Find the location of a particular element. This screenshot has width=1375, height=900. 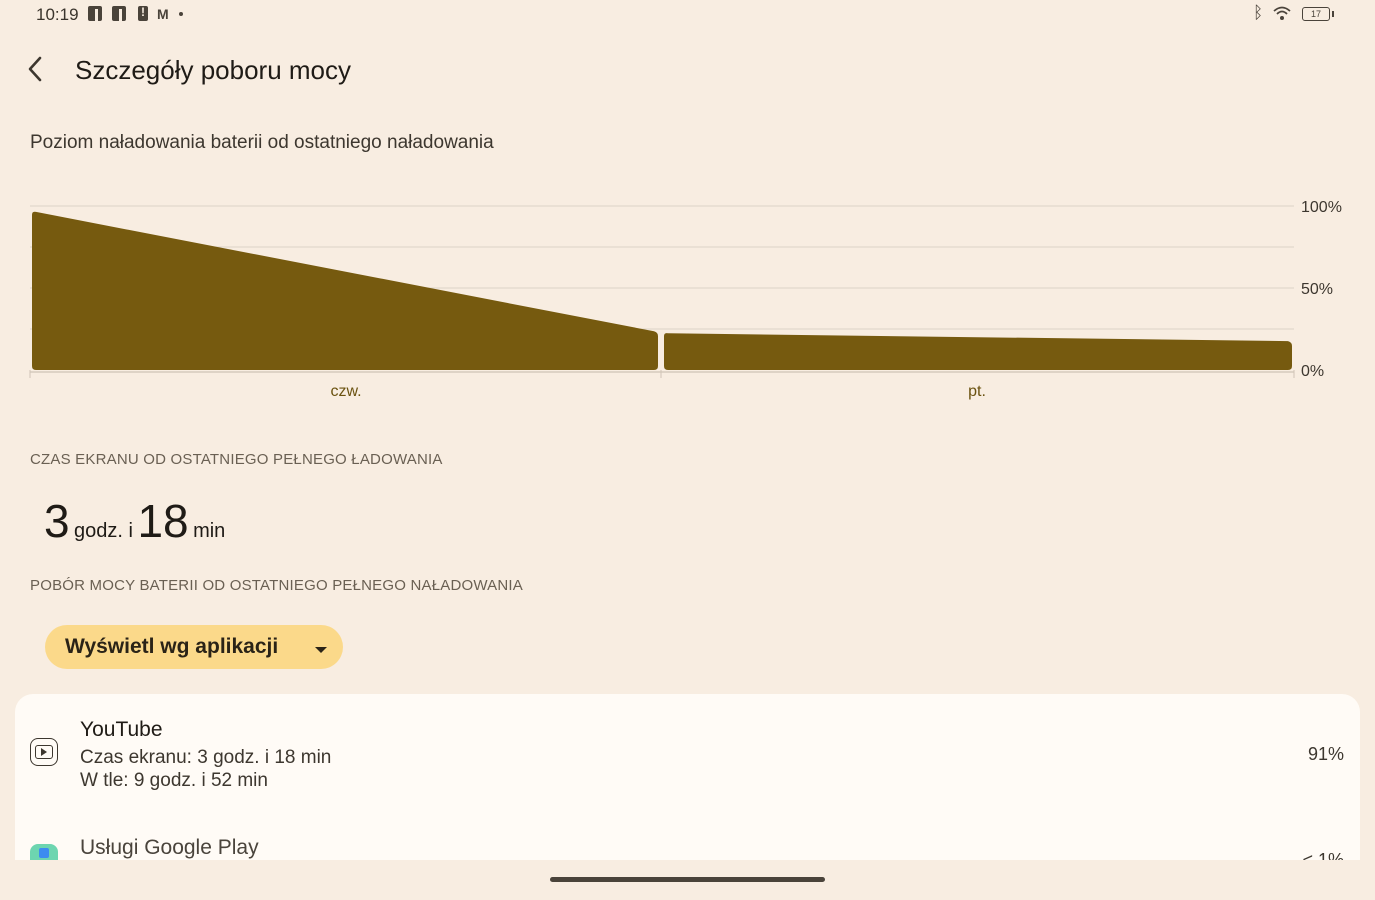

chevron-down-icon is located at coordinates (321, 650).